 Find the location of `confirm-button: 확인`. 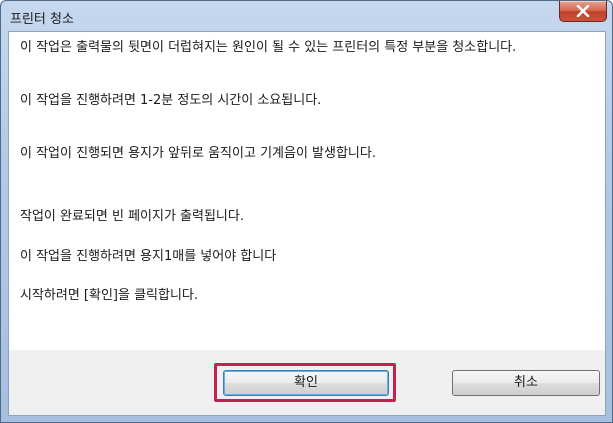

confirm-button: 확인 is located at coordinates (306, 383).